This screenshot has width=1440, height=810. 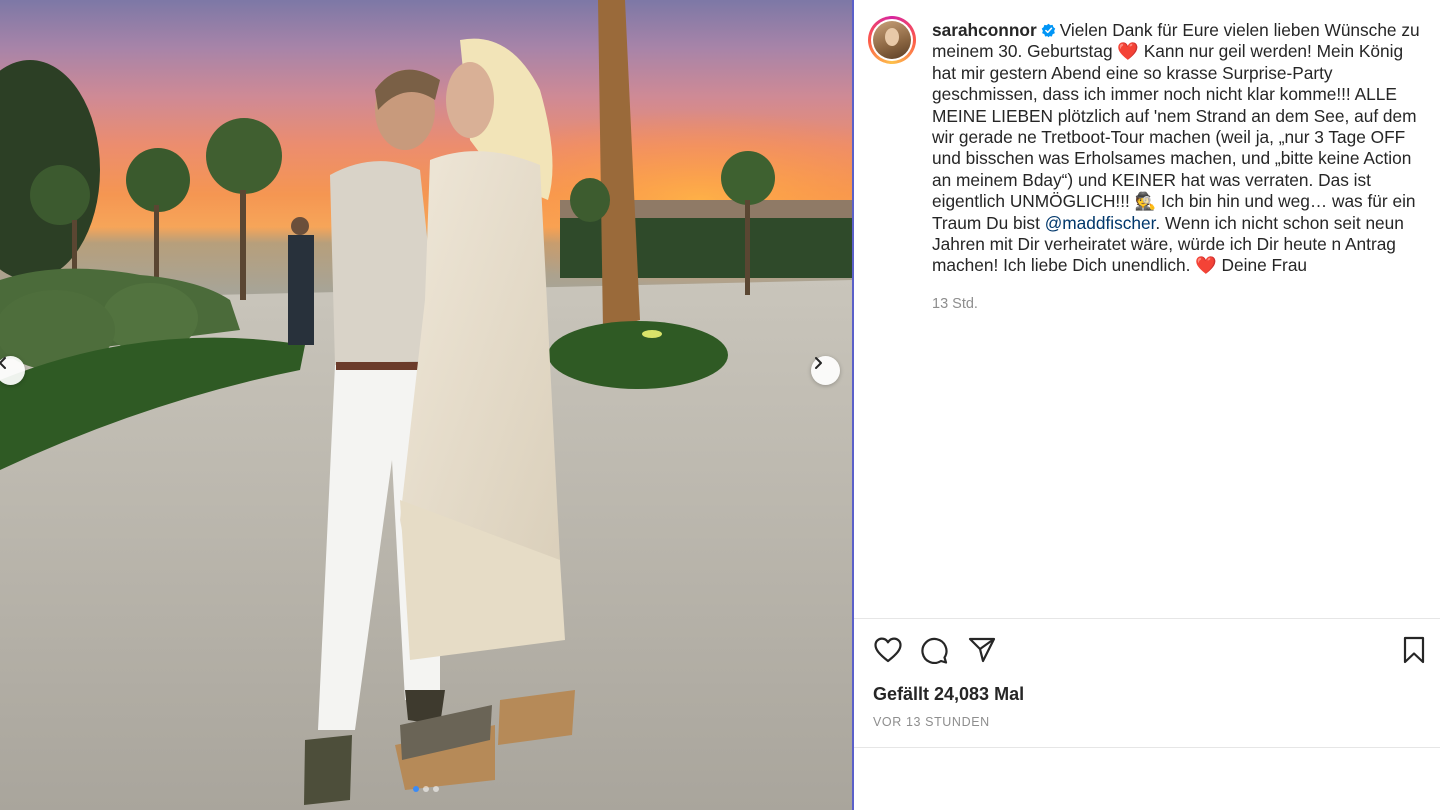 I want to click on comment-button, so click(x=934, y=650).